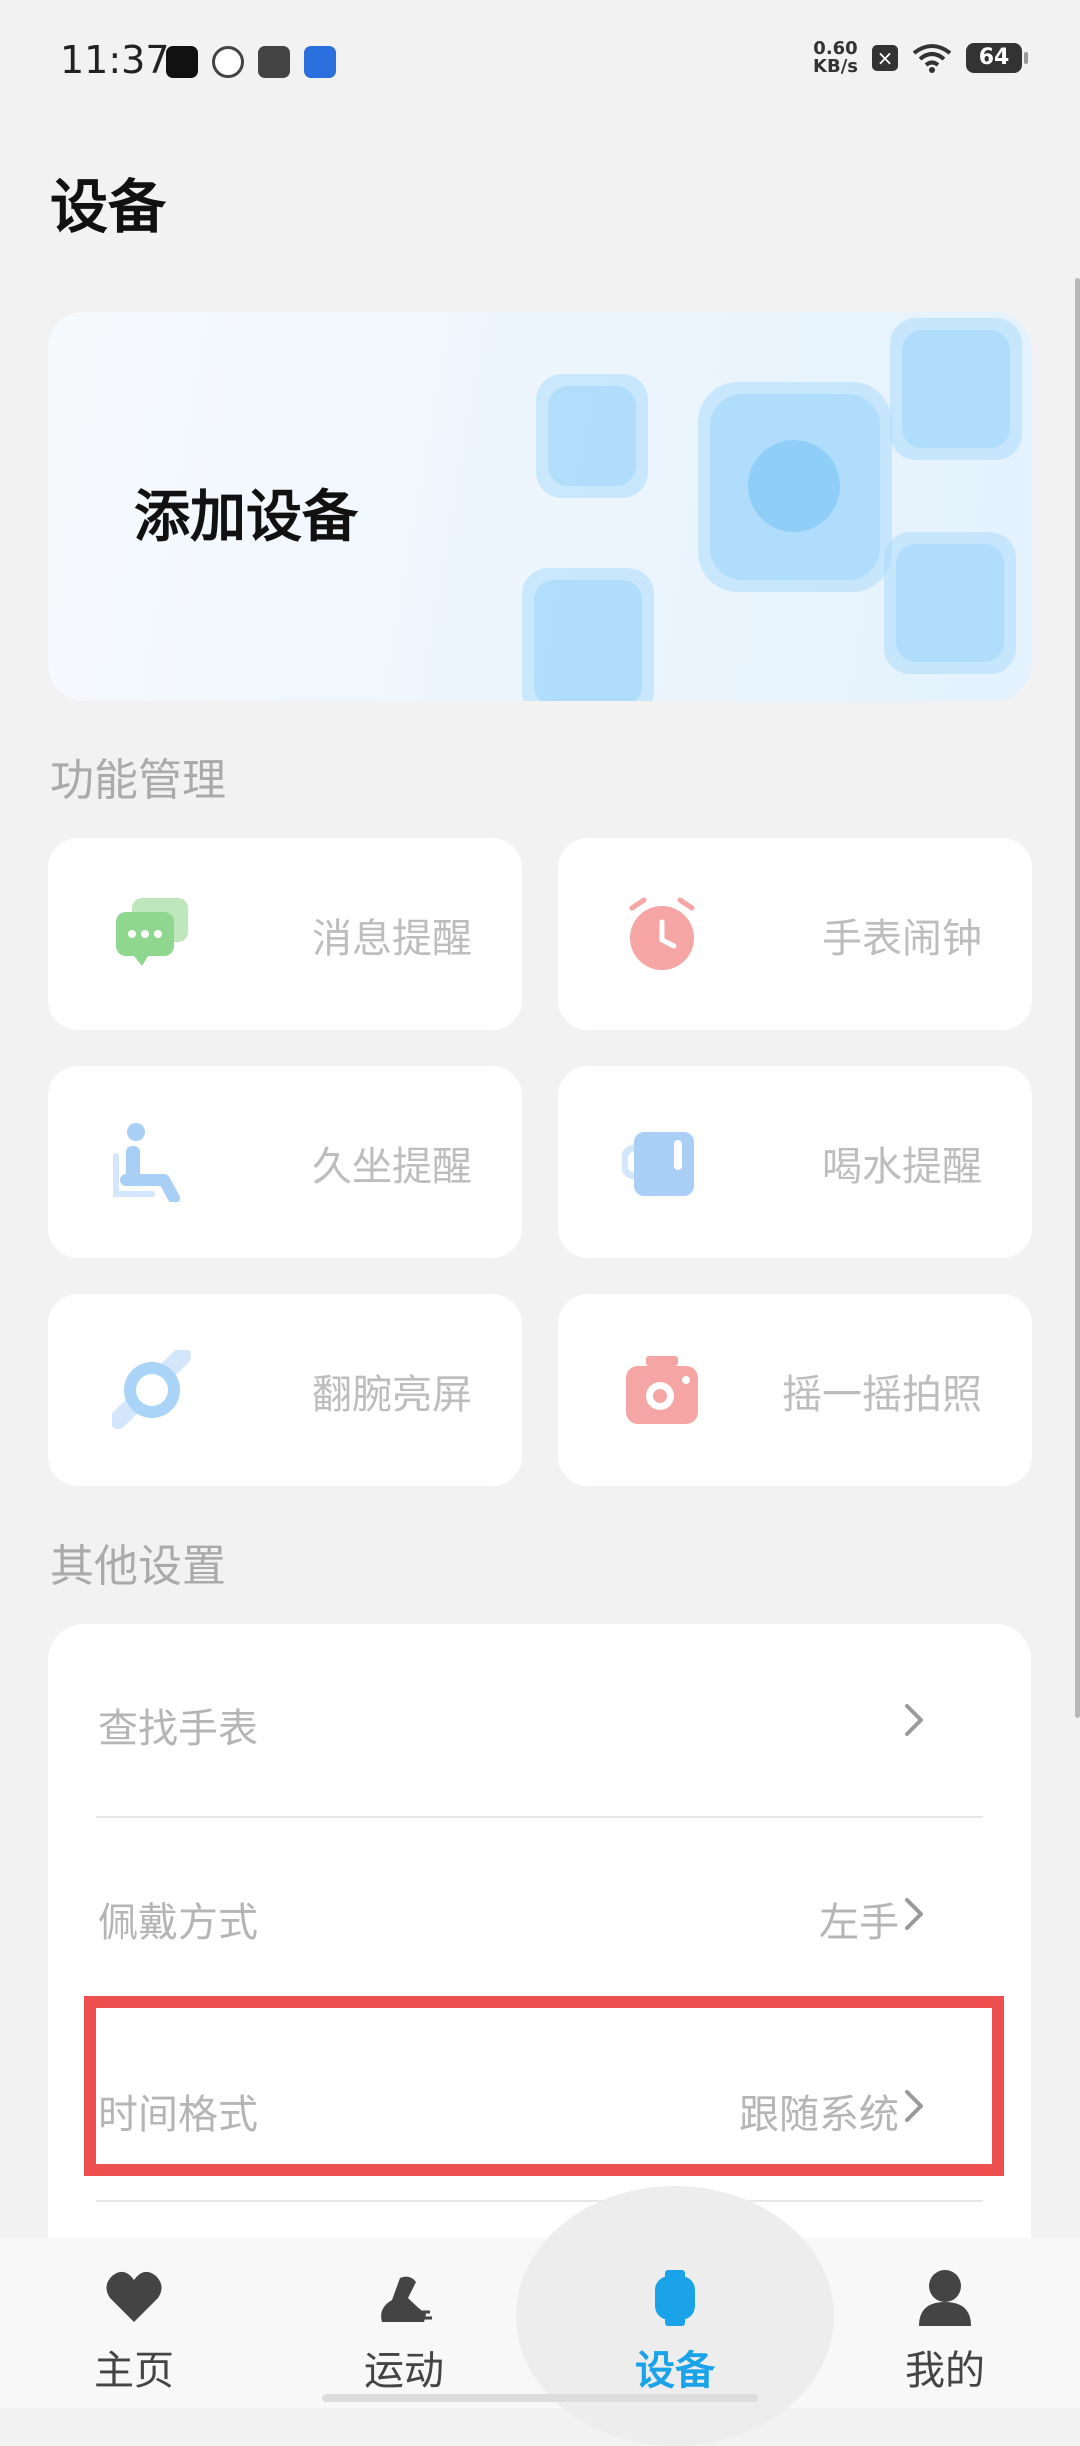 The height and width of the screenshot is (2446, 1080). I want to click on nav-label: 运动, so click(404, 2371).